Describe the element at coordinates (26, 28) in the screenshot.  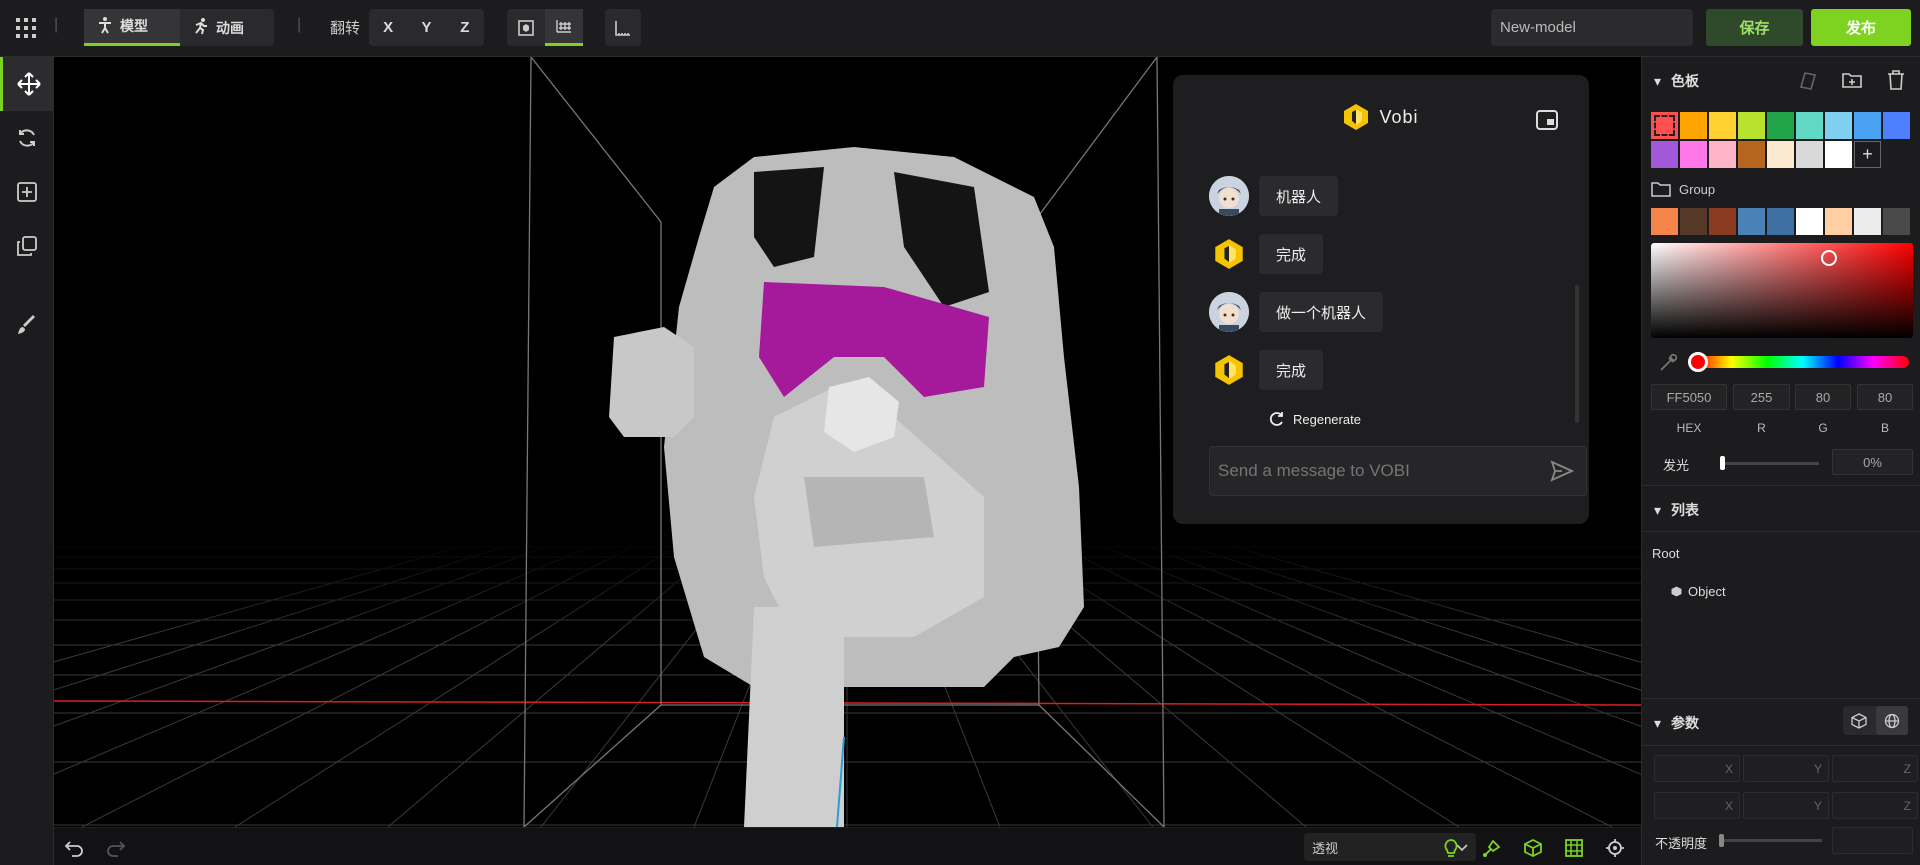
I see `apps-grid-icon` at that location.